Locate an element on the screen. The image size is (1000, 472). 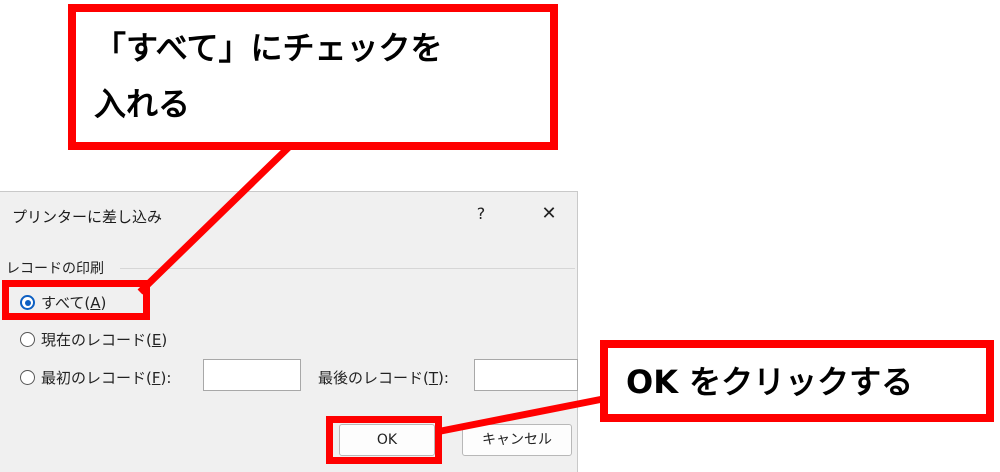
top-callout-pointer is located at coordinates (215, 219).